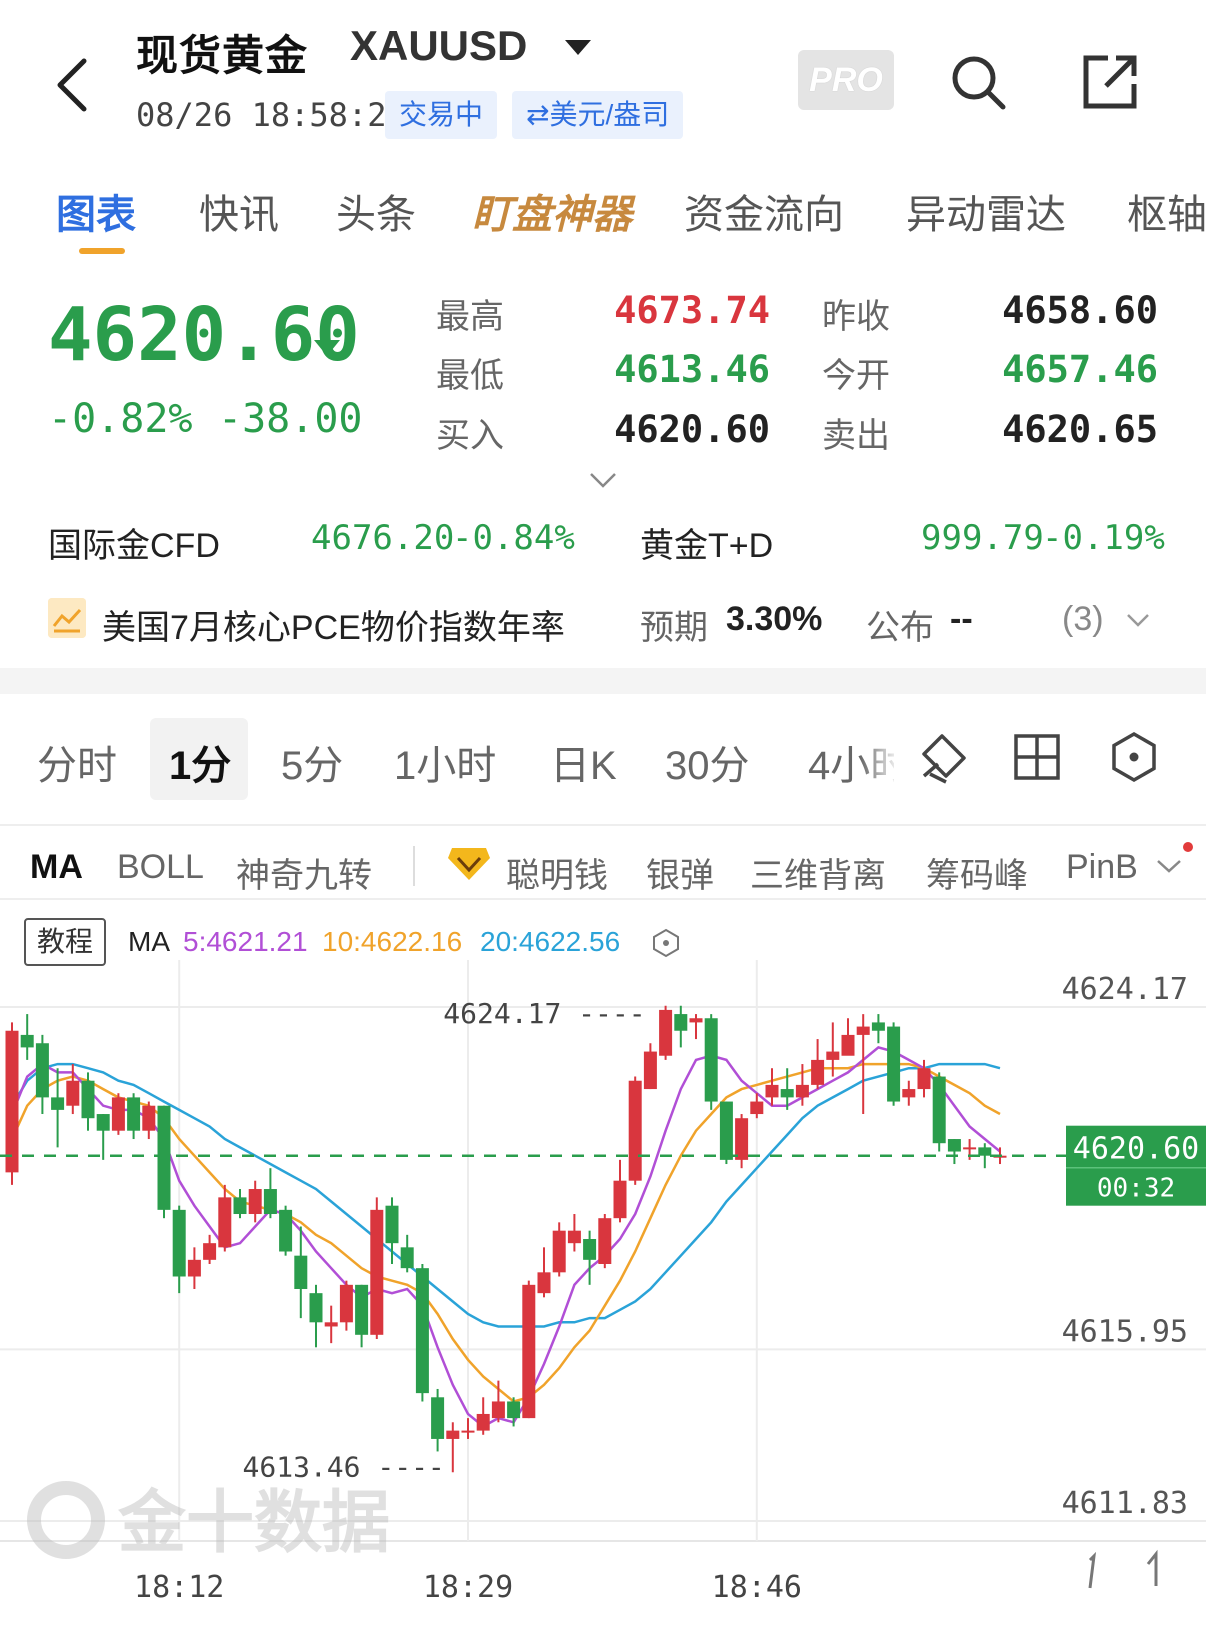 The width and height of the screenshot is (1206, 1651). Describe the element at coordinates (583, 762) in the screenshot. I see `period-daily: 日K` at that location.